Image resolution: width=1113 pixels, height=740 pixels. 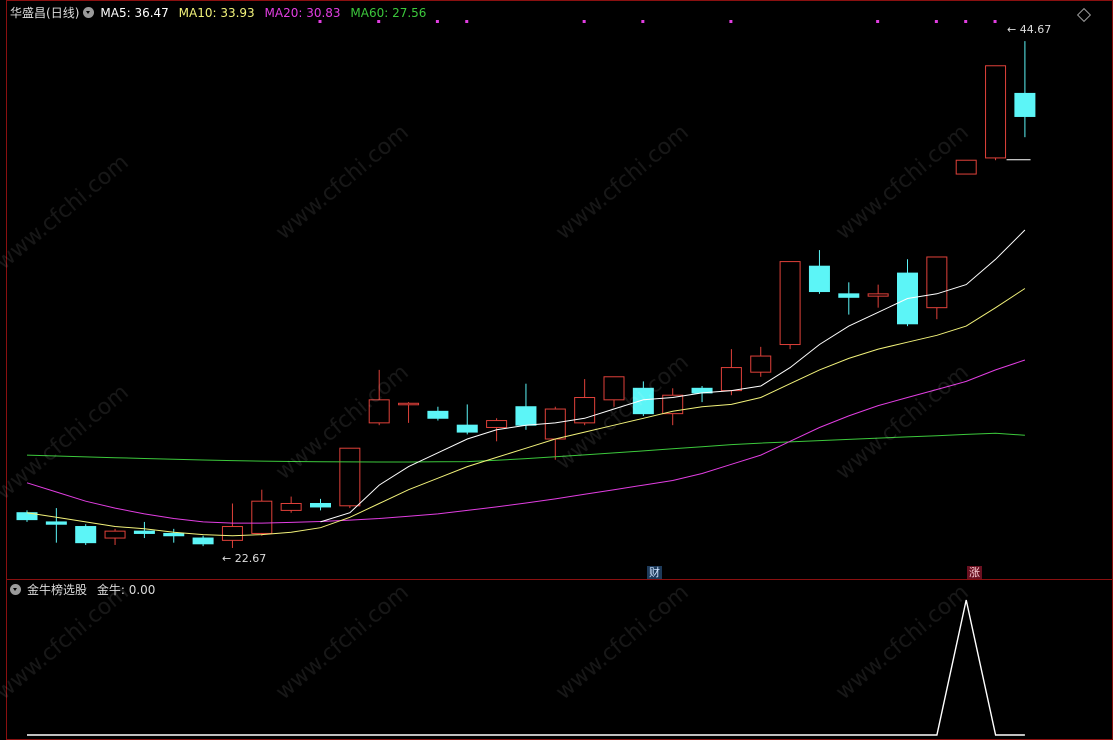 What do you see at coordinates (302, 13) in the screenshot?
I see `ma20-legend: MA20: 30.83` at bounding box center [302, 13].